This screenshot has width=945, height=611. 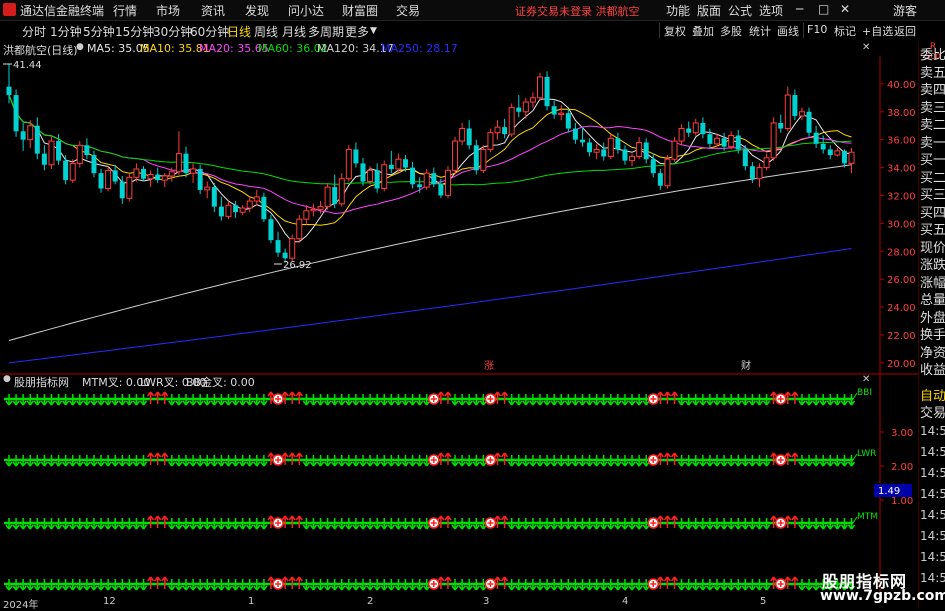 What do you see at coordinates (889, 491) in the screenshot?
I see `indicator-value: 1.49` at bounding box center [889, 491].